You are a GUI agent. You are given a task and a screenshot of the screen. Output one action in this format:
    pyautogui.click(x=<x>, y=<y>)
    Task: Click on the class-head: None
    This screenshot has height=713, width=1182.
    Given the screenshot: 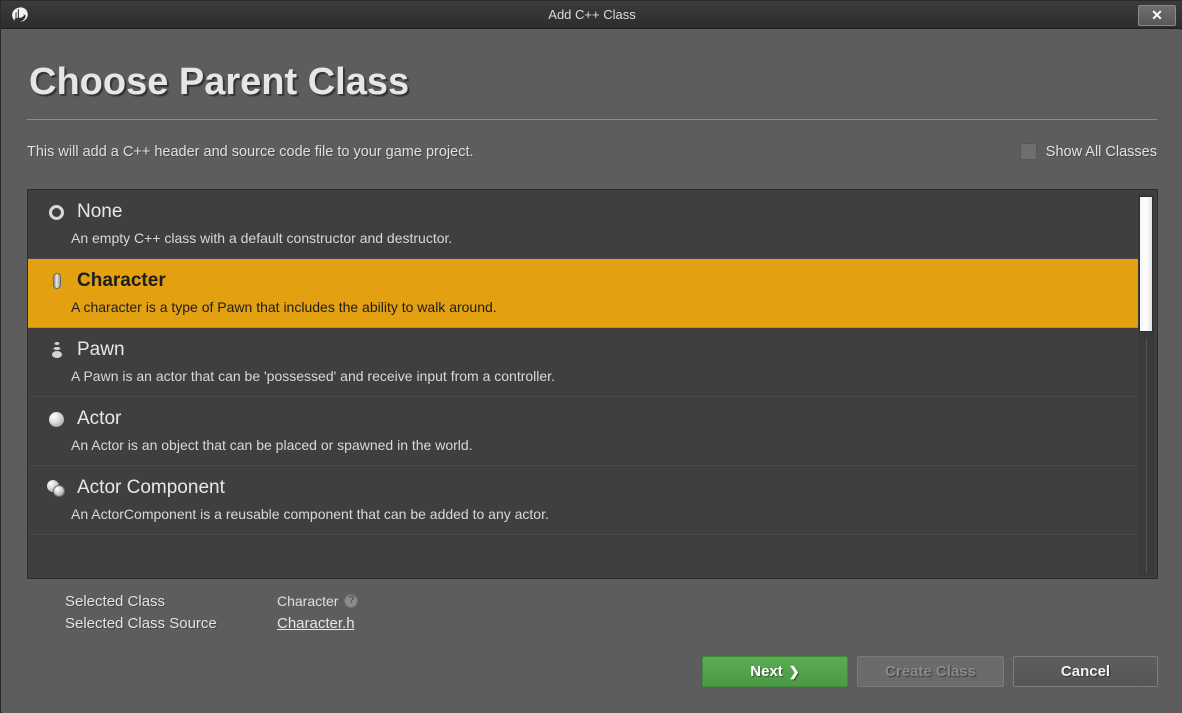 What is the action you would take?
    pyautogui.click(x=583, y=212)
    